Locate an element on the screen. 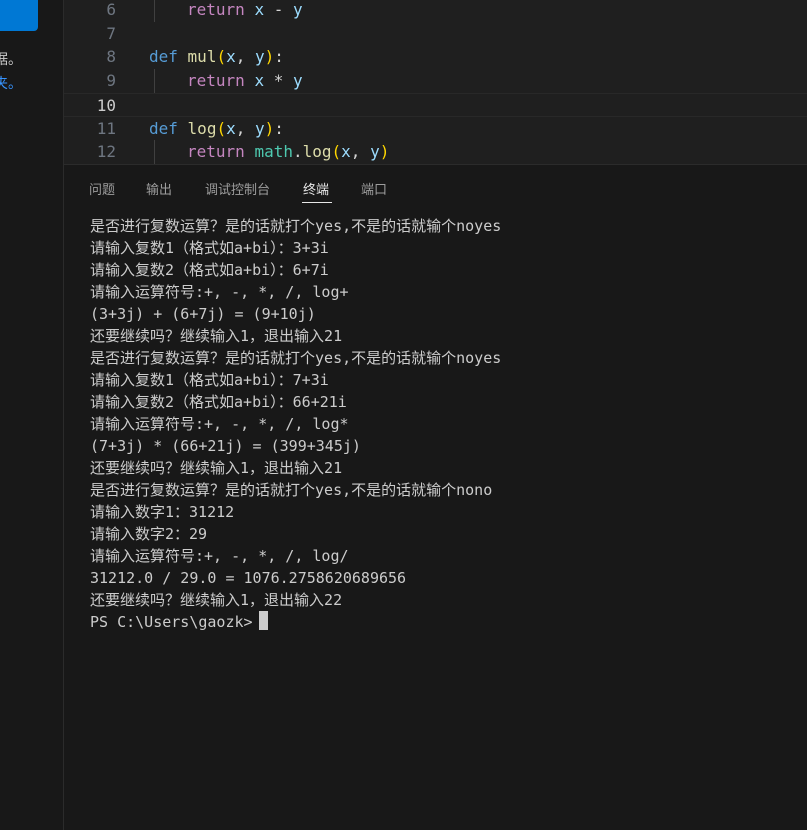 Image resolution: width=807 pixels, height=830 pixels. code-text: def mul(x, y): is located at coordinates (216, 57).